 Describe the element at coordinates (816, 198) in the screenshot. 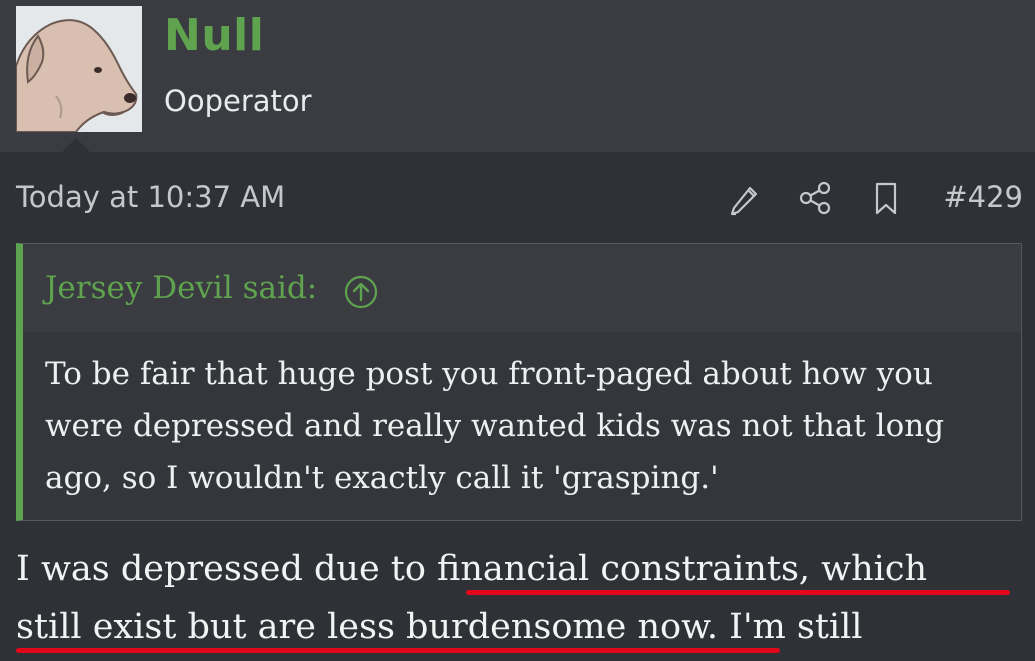

I see `share-icon` at that location.